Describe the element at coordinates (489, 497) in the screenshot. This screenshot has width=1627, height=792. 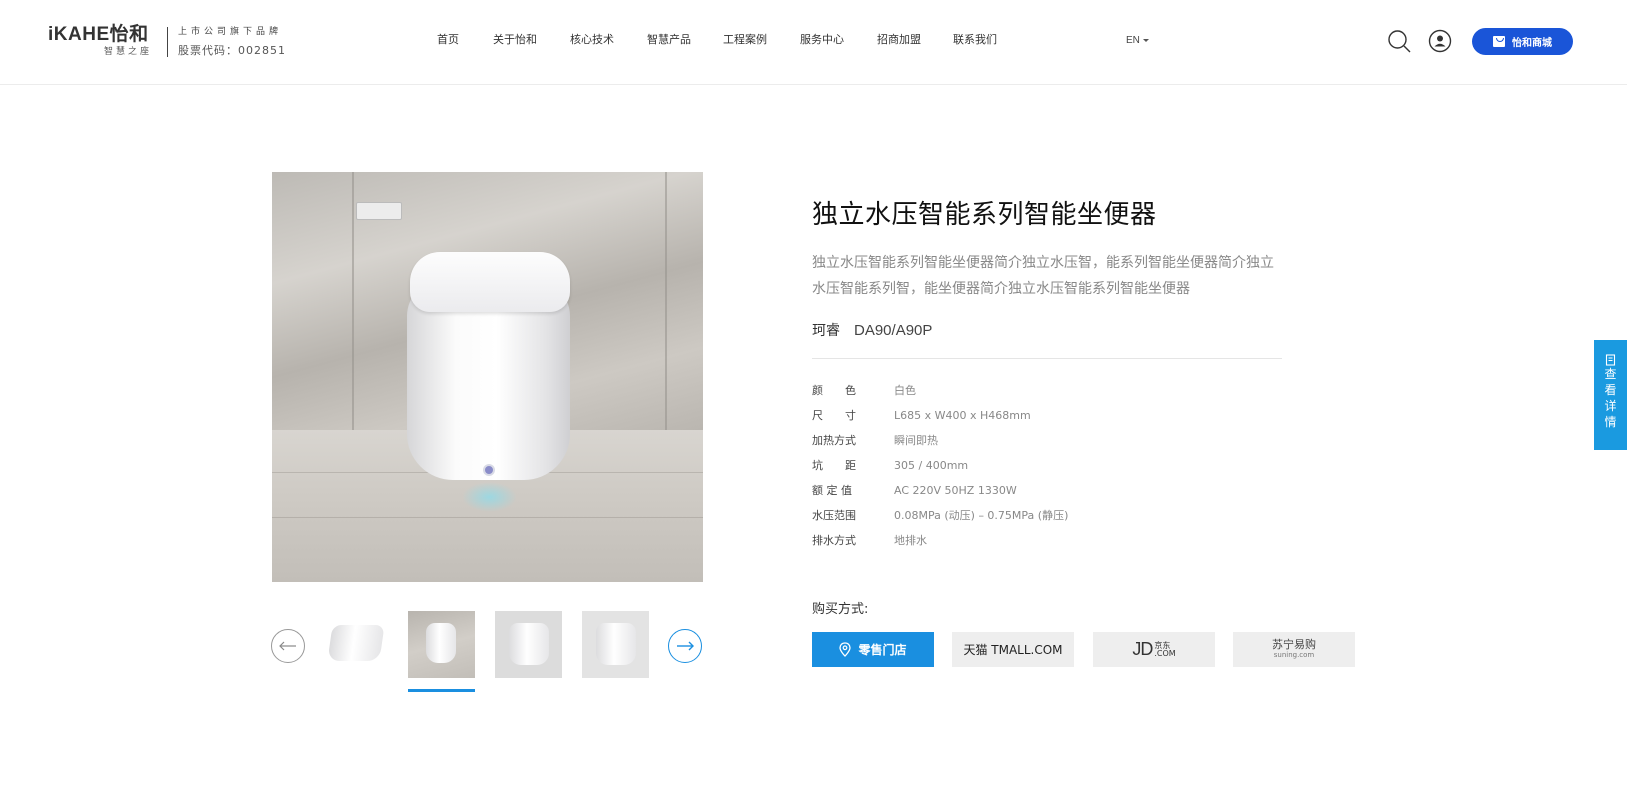
I see `toilet-night-light` at that location.